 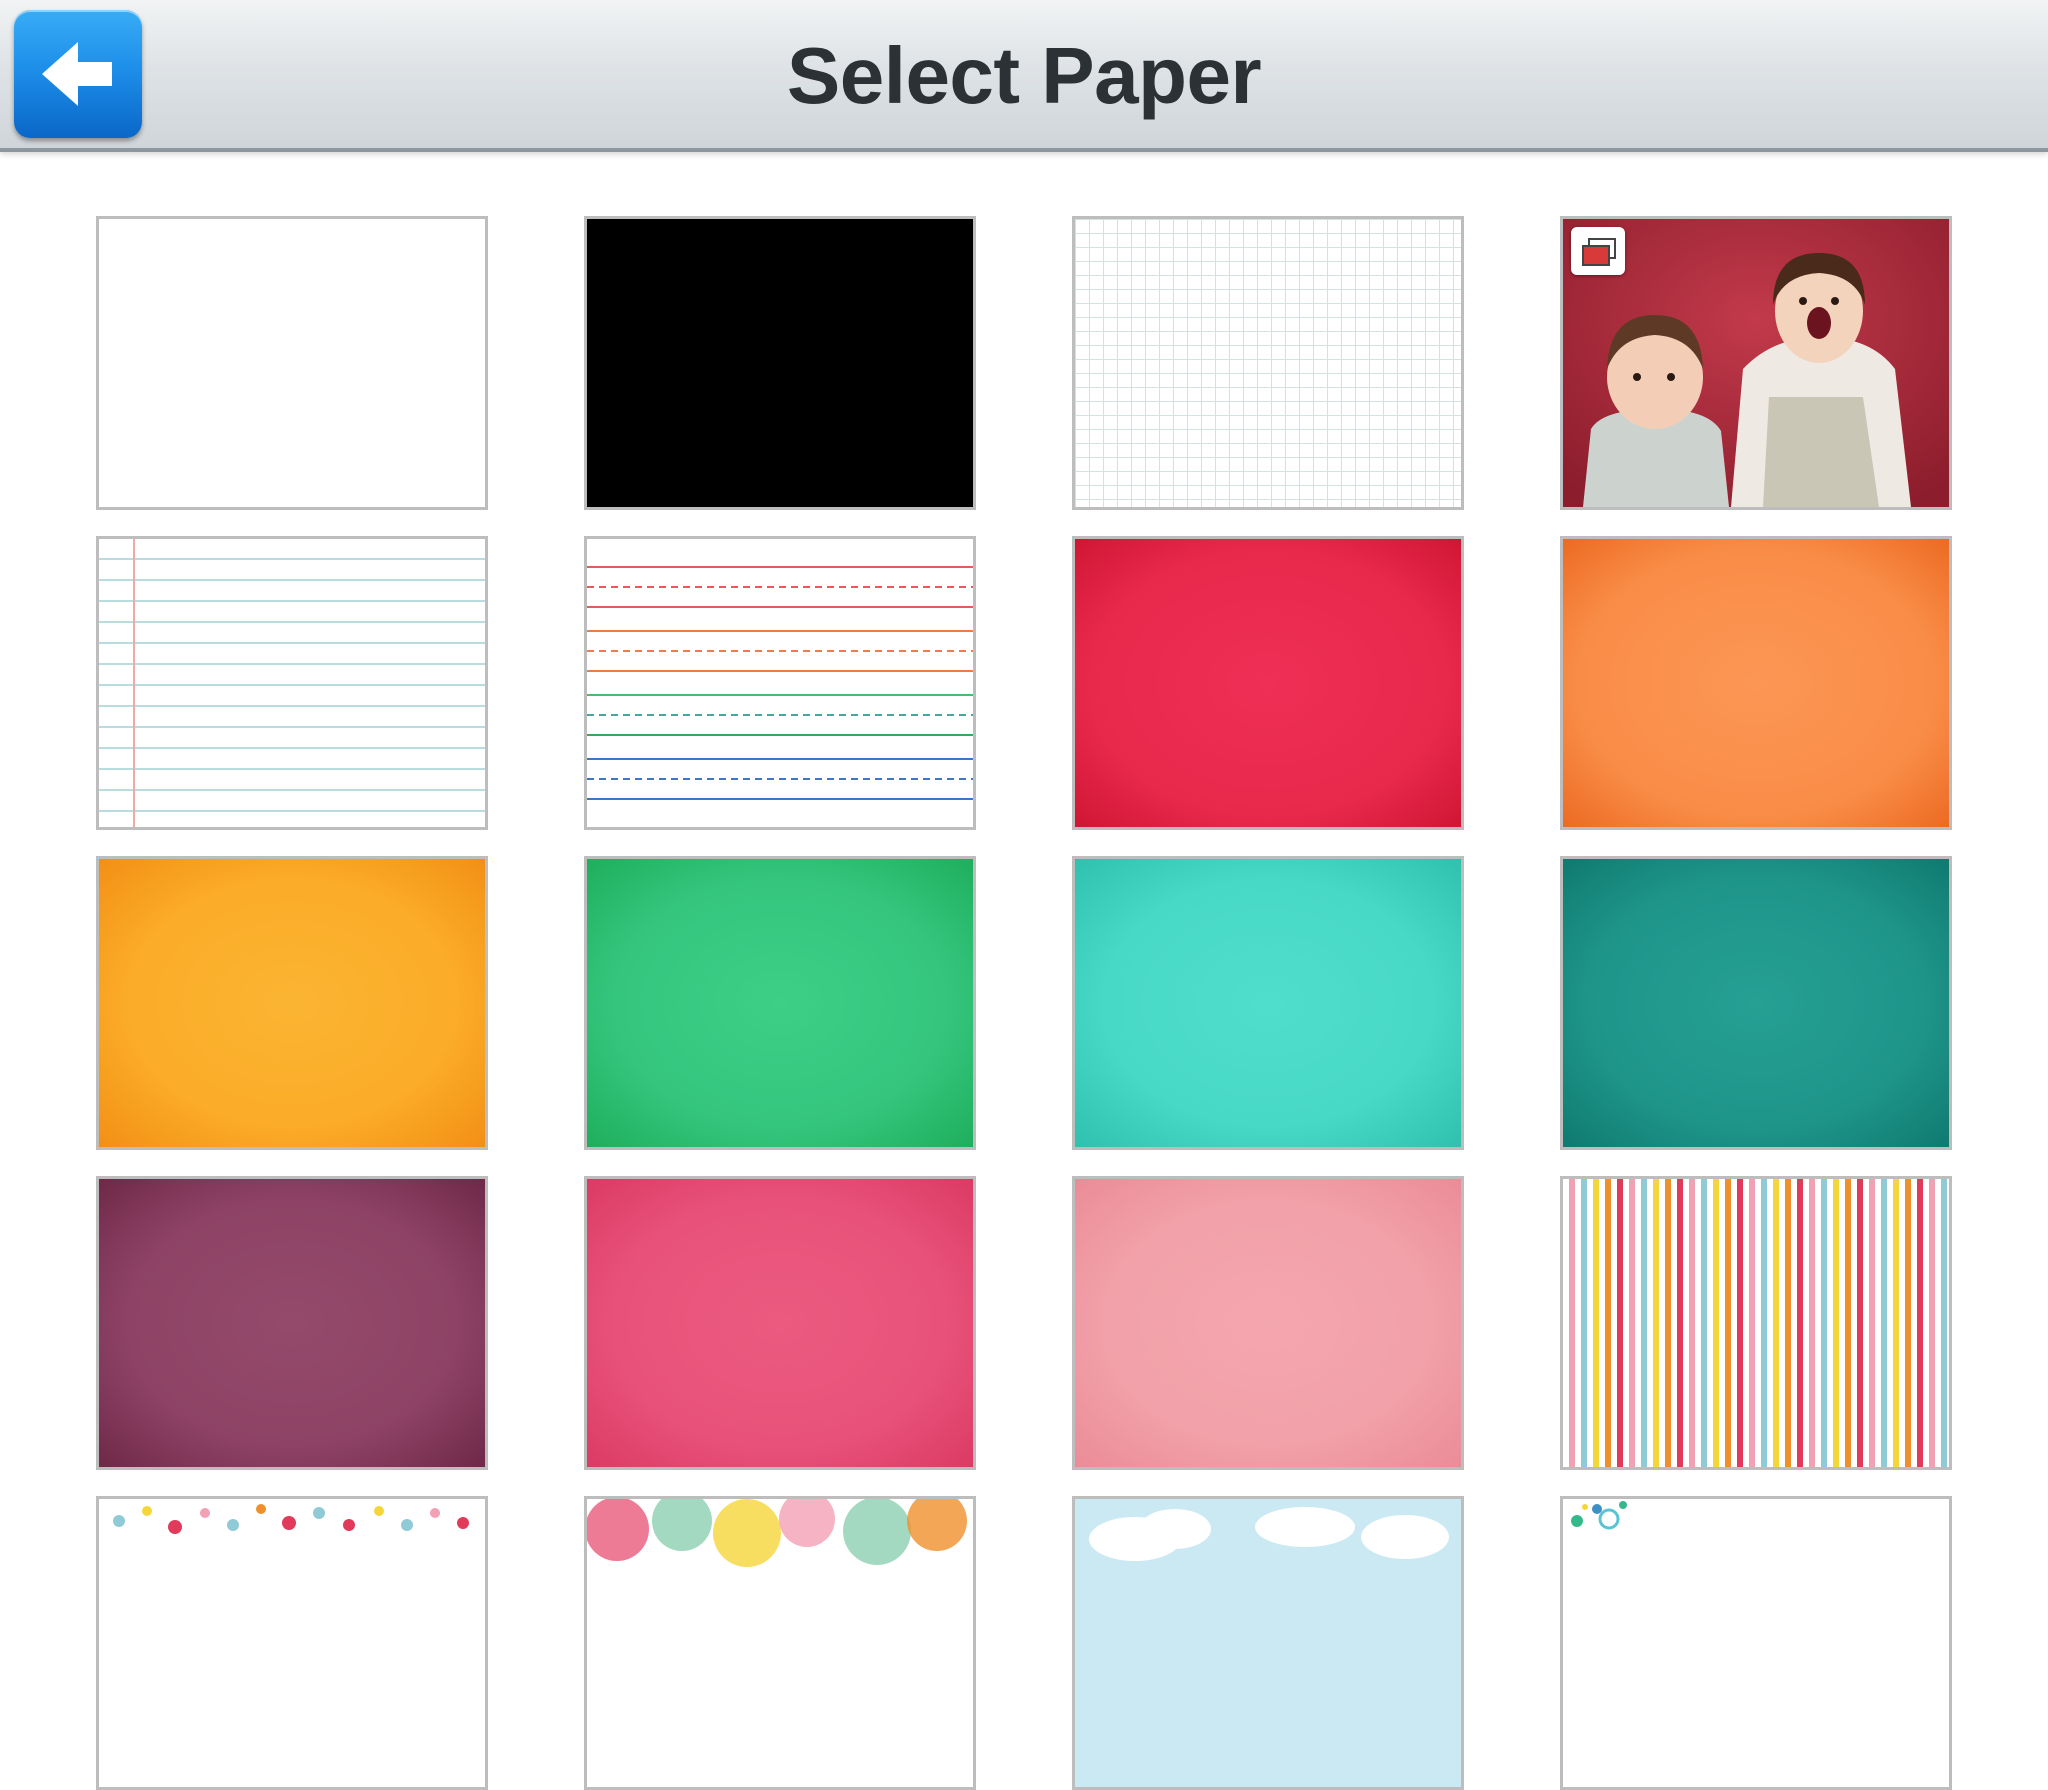 I want to click on clouds-pattern, so click(x=1268, y=1643).